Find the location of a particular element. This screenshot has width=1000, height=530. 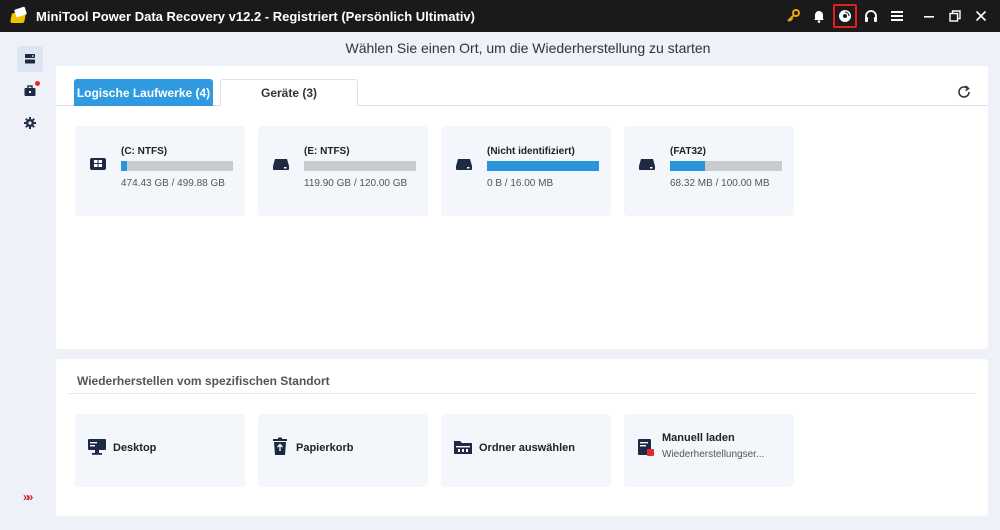

restore-icon is located at coordinates (955, 16).